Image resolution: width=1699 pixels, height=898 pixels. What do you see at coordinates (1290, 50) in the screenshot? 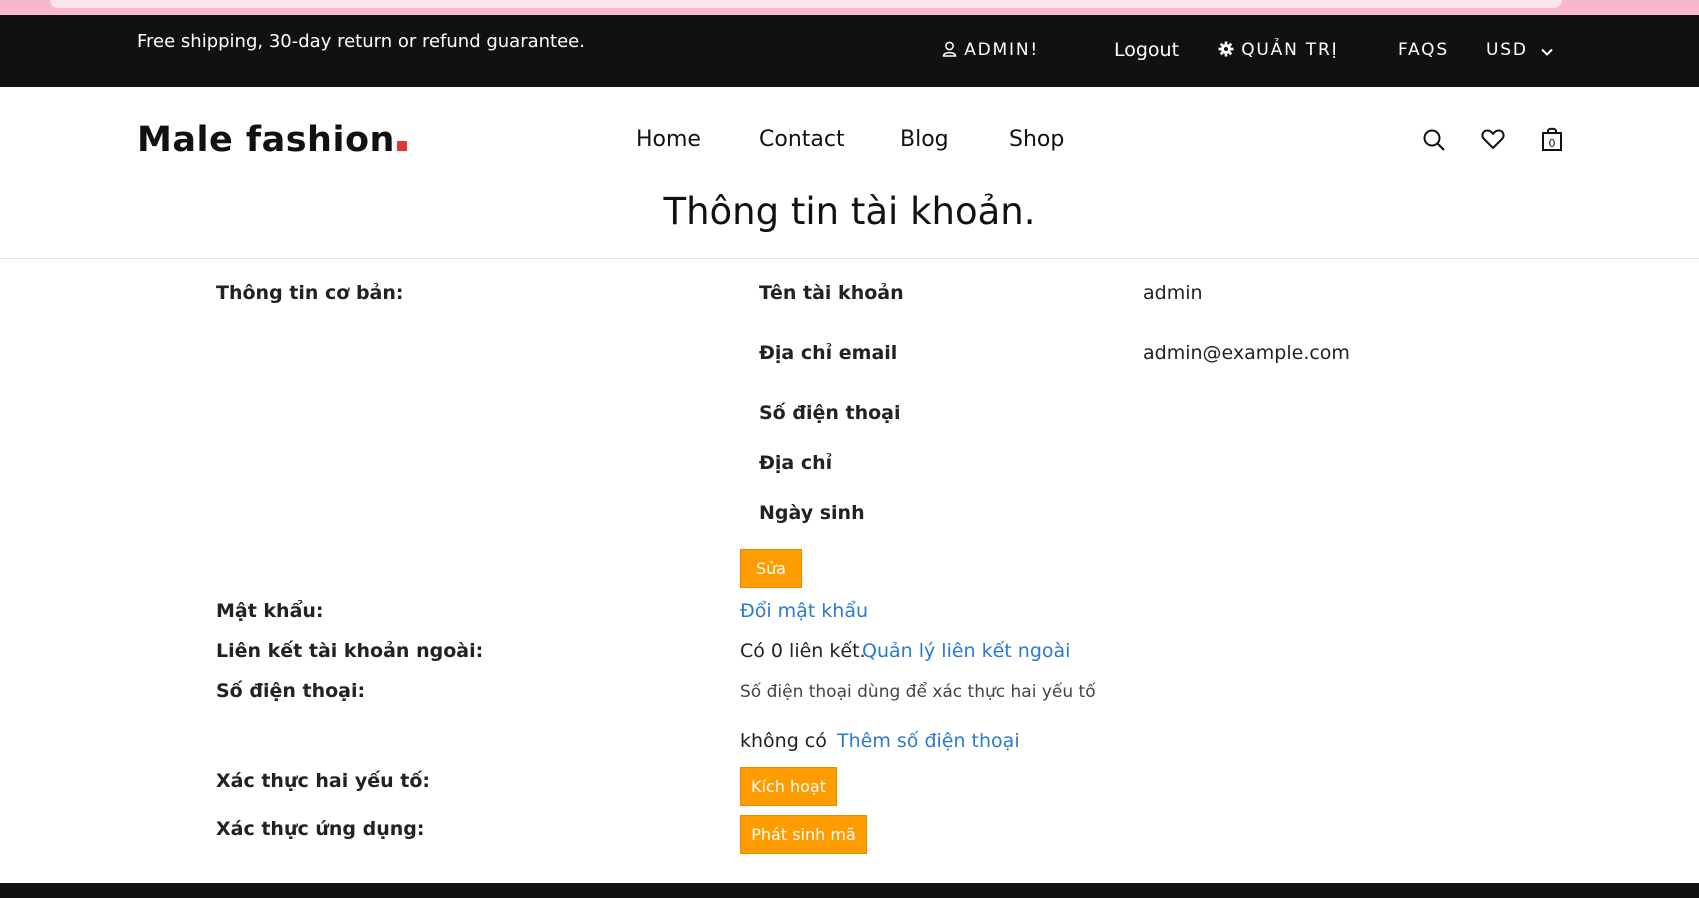
I see `admin-label: QUẢN TRỊ` at bounding box center [1290, 50].